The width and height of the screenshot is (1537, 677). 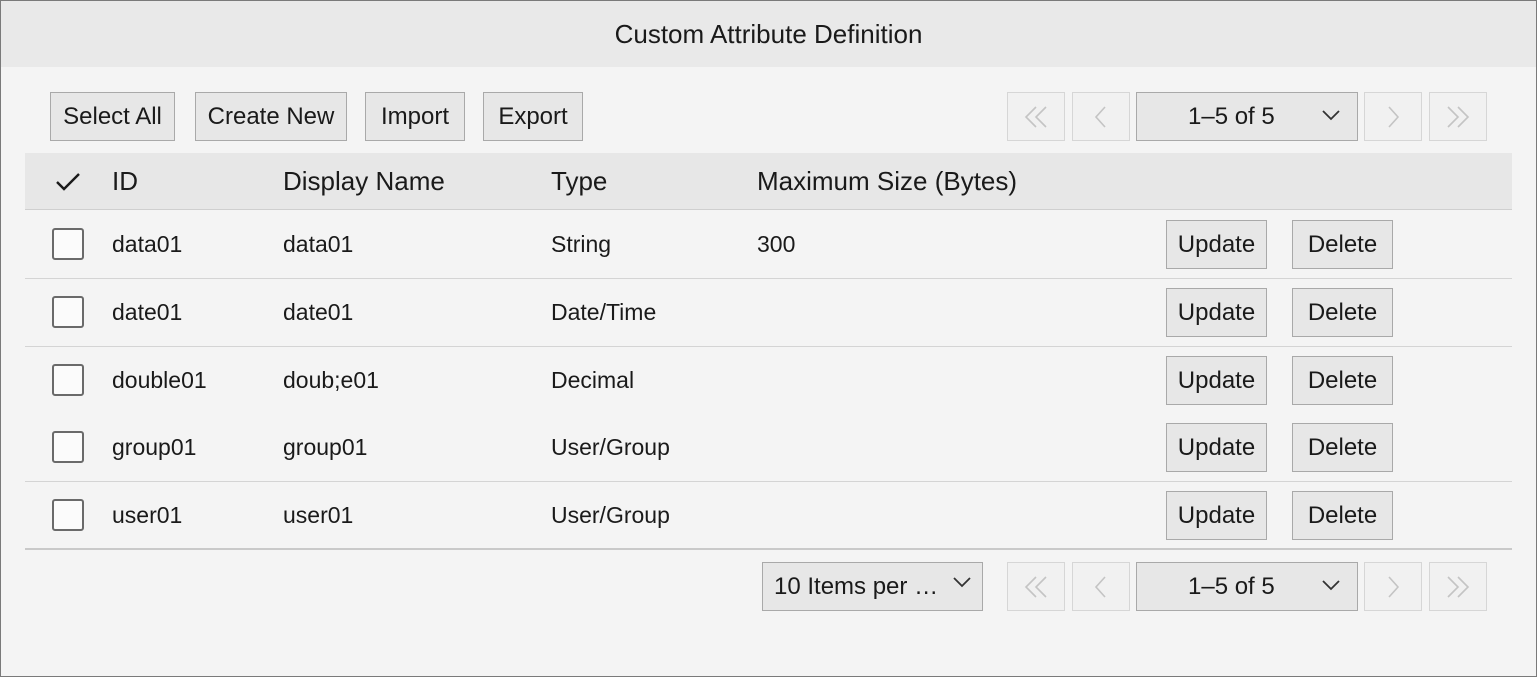 I want to click on cell-type: String, so click(x=581, y=244).